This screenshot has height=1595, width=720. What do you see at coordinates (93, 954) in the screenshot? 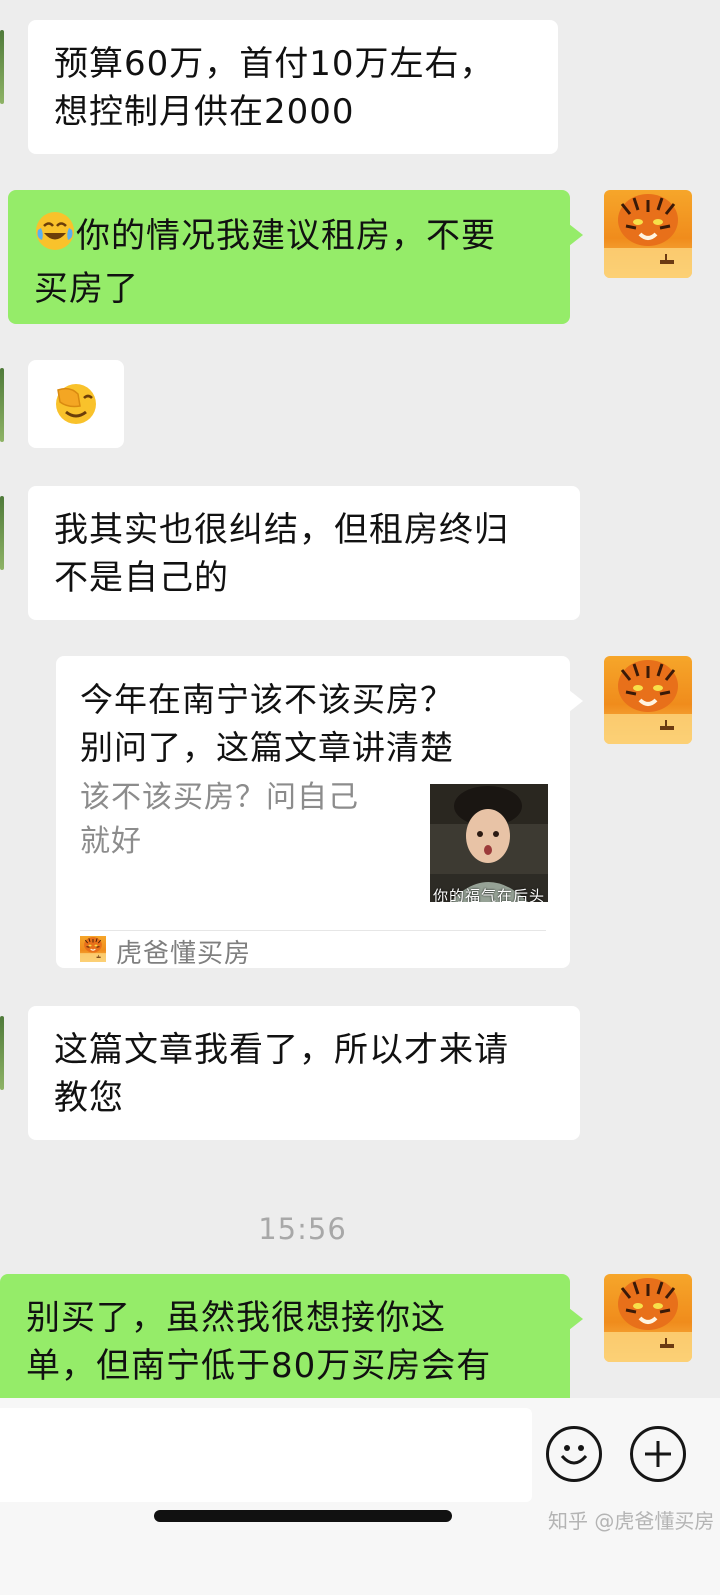
I see `source-avatar-icon` at bounding box center [93, 954].